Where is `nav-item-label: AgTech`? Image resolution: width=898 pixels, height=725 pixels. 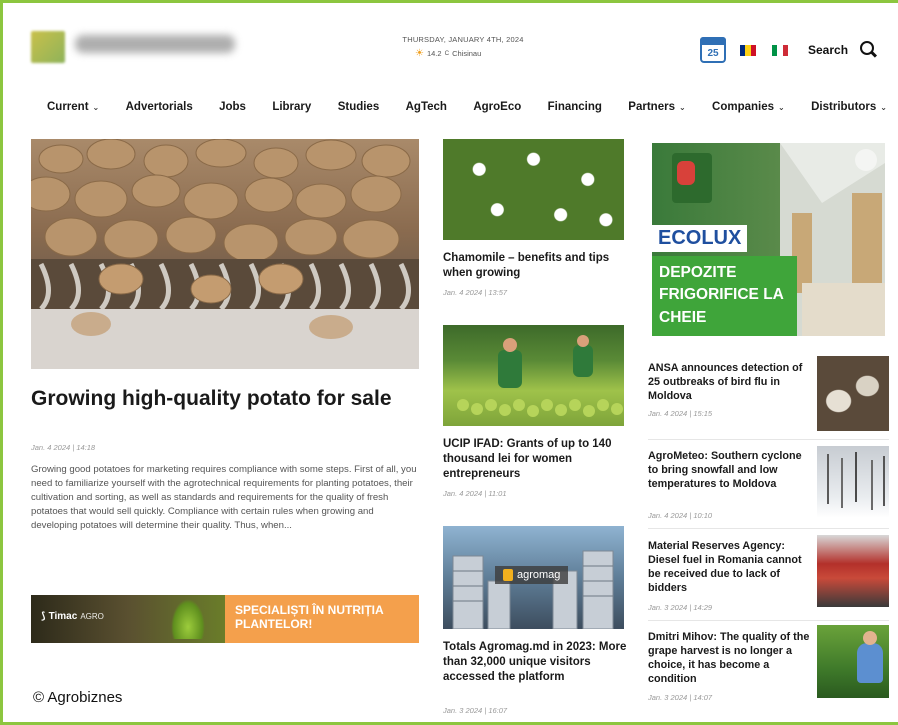 nav-item-label: AgTech is located at coordinates (426, 107).